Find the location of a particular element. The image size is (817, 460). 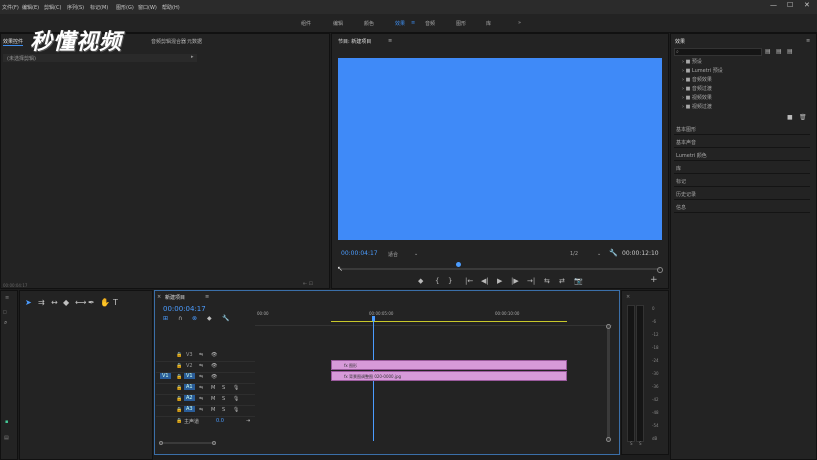

fit-dropdown: 适合 is located at coordinates (393, 254).